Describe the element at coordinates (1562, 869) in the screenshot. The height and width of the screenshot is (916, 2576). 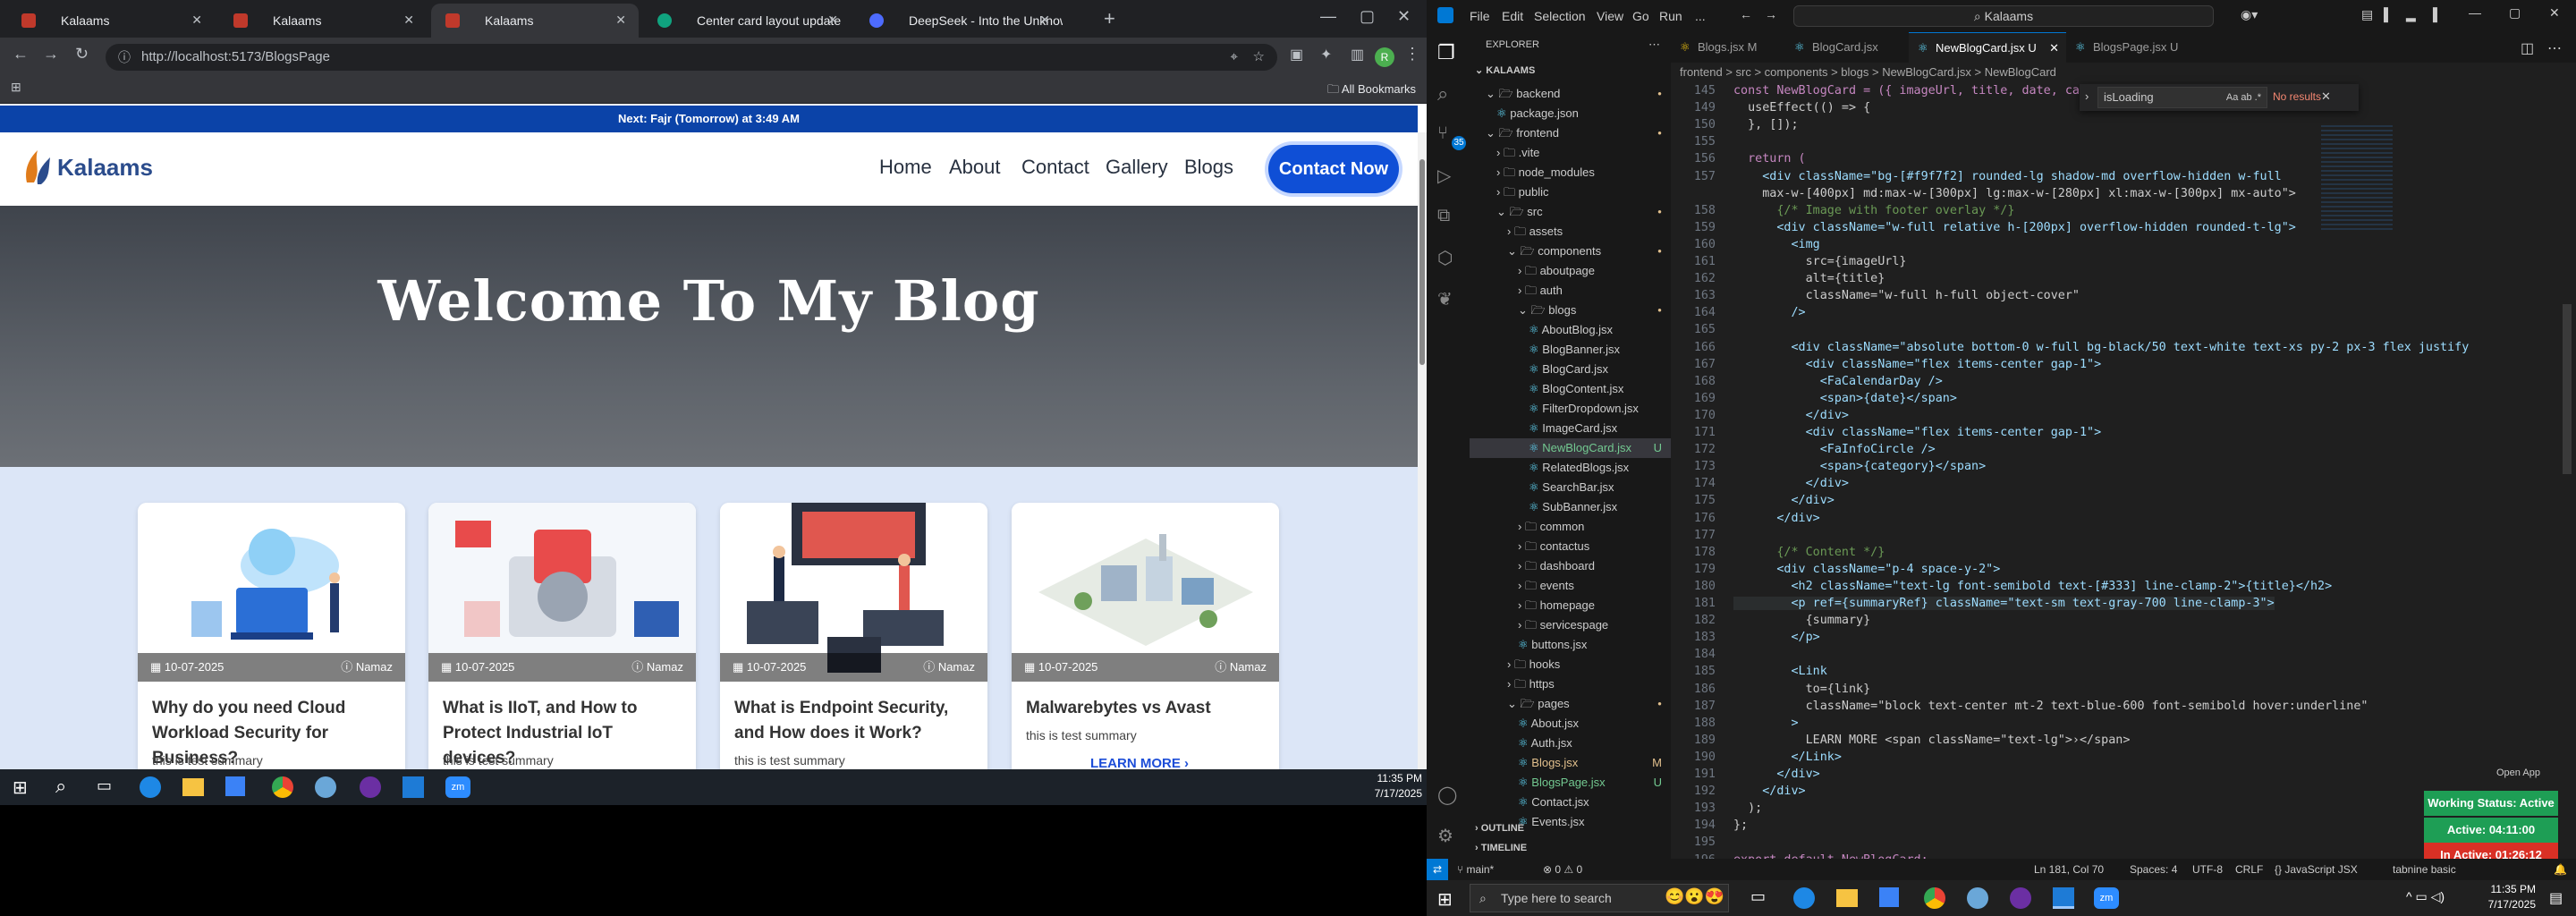
I see `problems-indicator: ⊗ 0 ⚠ 0` at that location.